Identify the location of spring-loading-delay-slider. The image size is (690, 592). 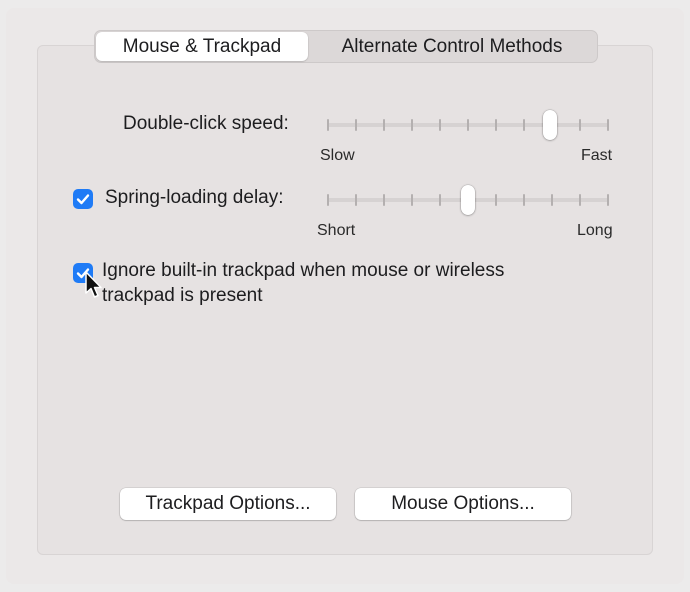
(468, 200).